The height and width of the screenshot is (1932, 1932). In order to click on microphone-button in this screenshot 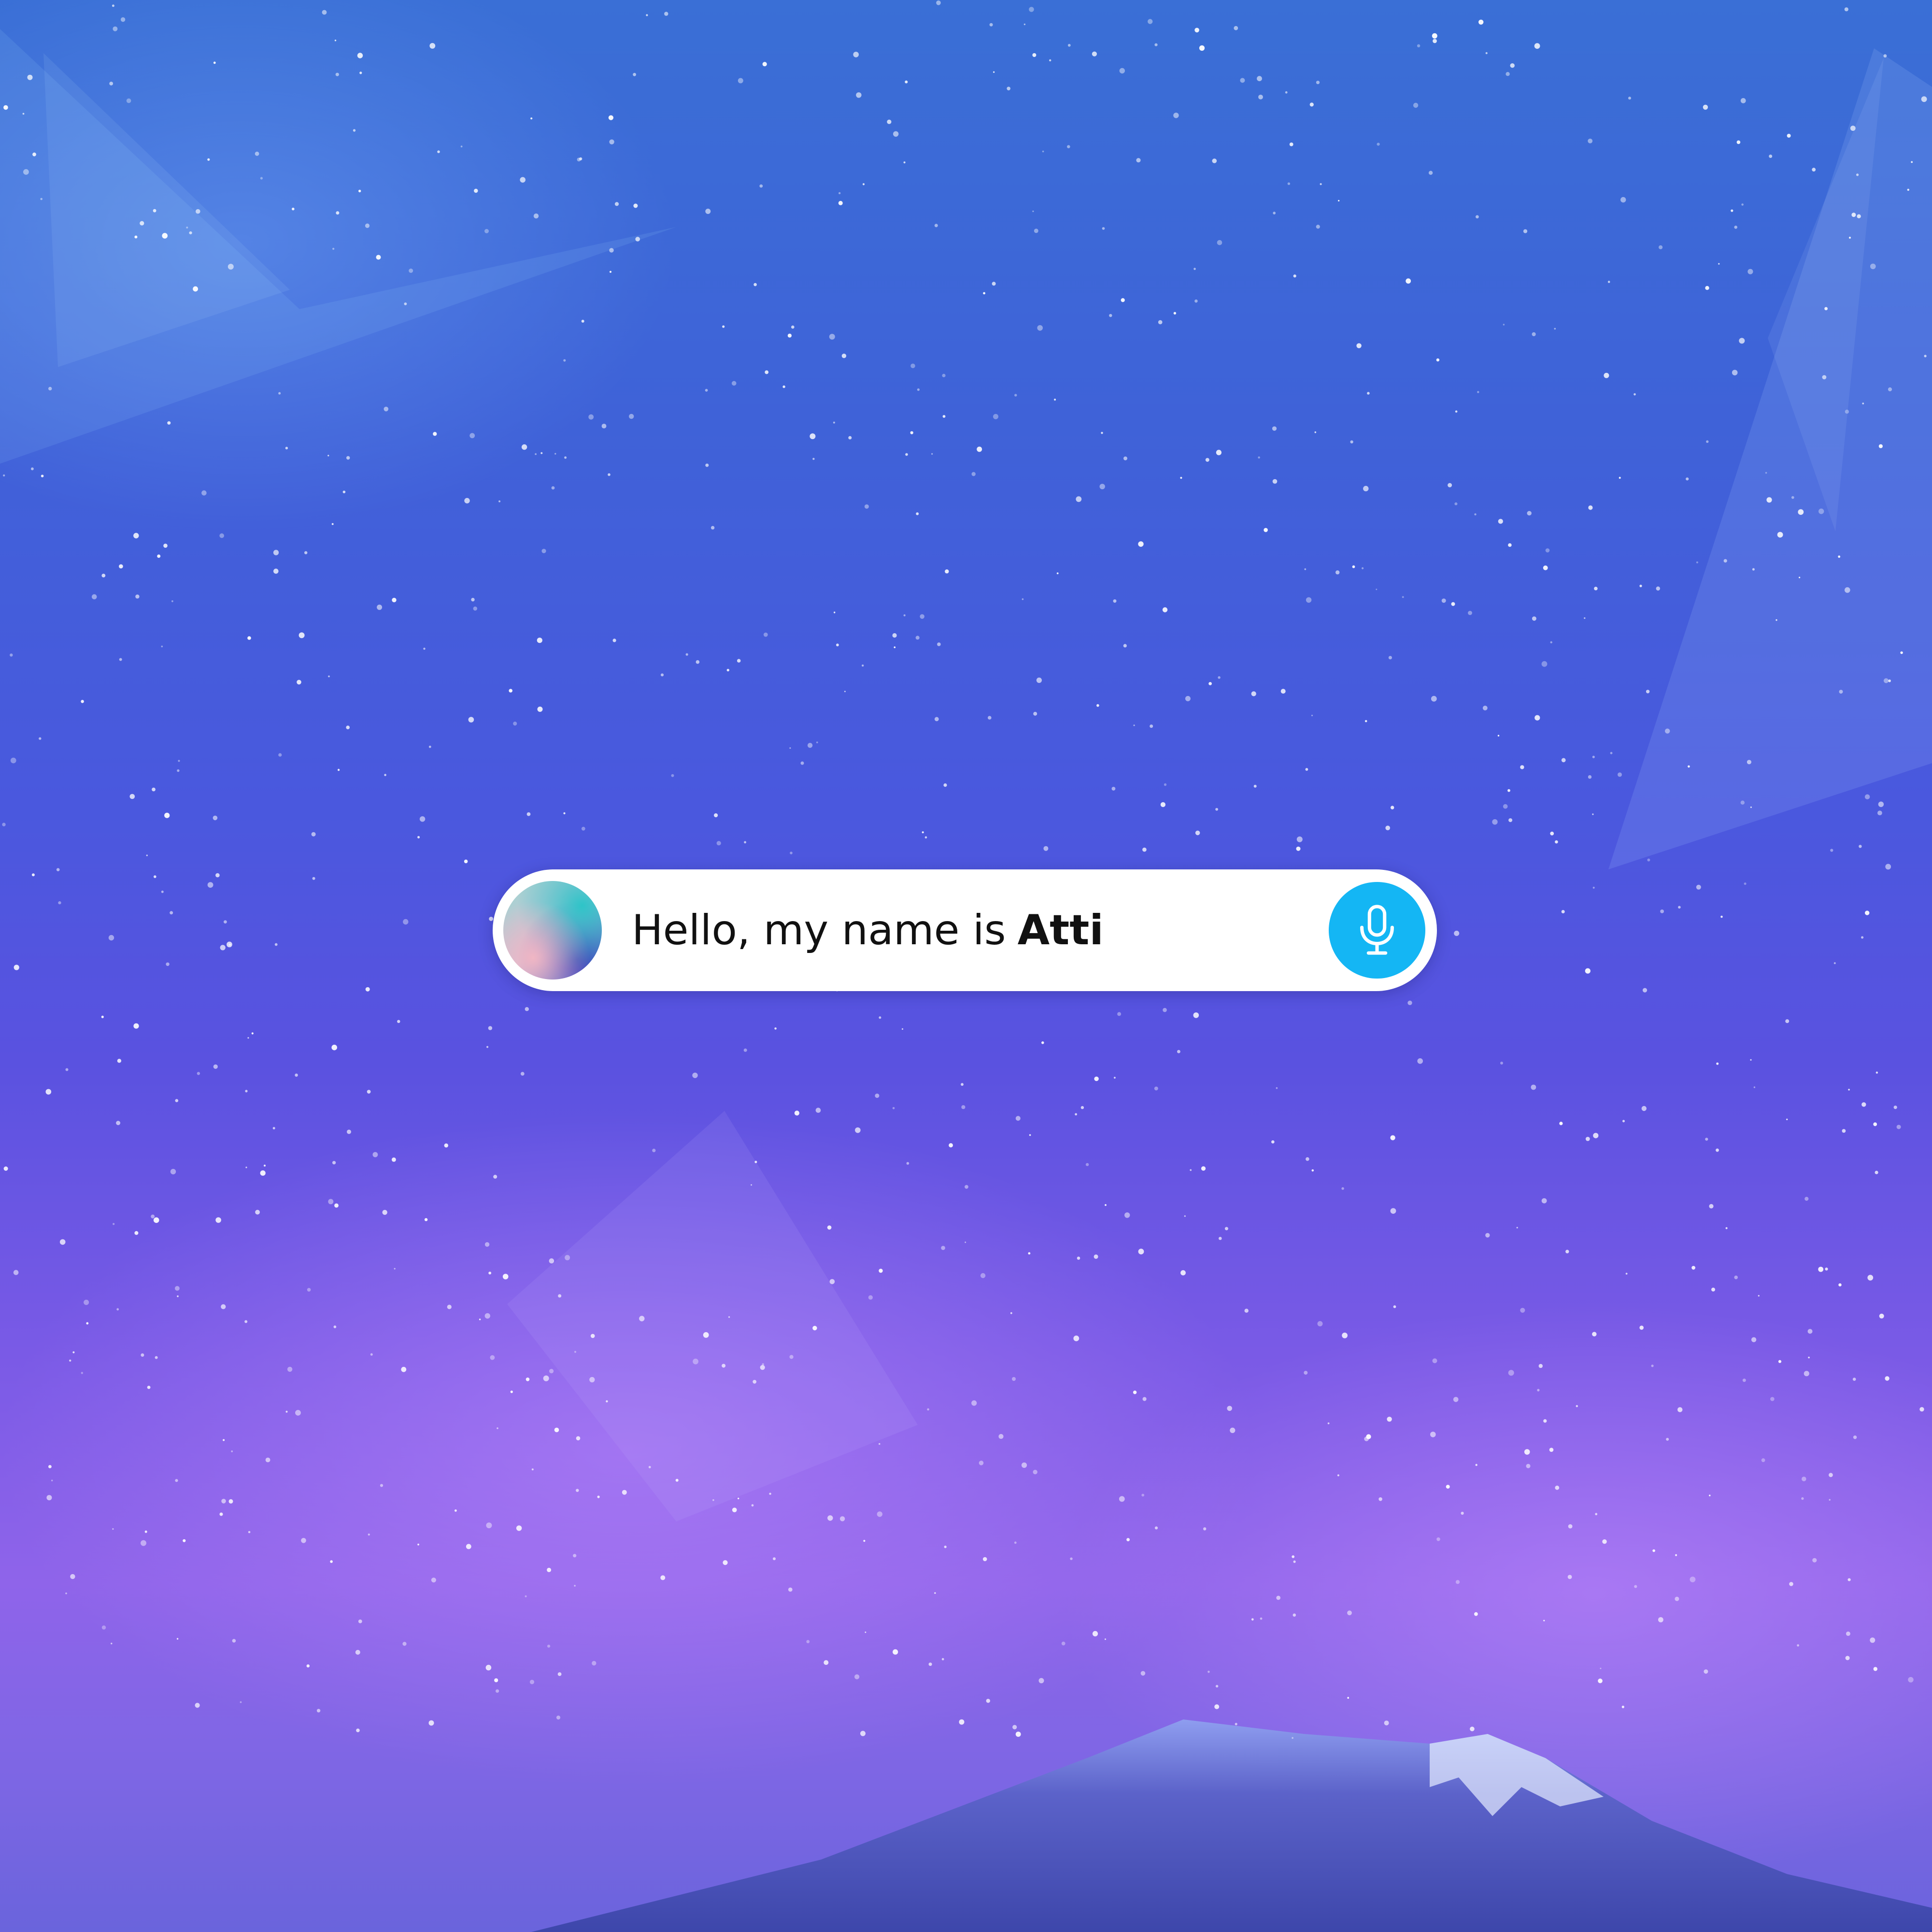, I will do `click(1377, 930)`.